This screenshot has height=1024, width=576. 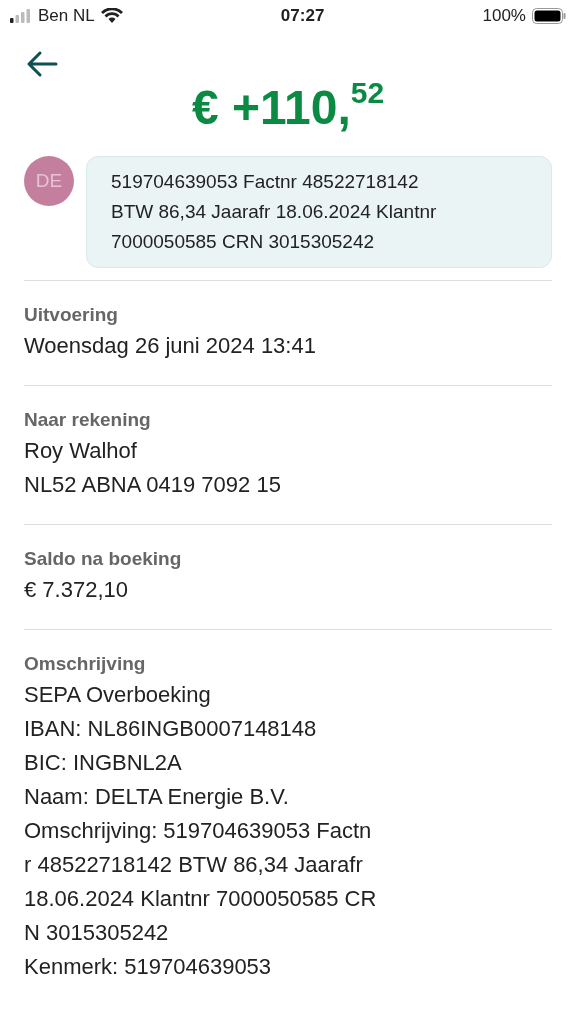 I want to click on field-label: Saldo na boeking, so click(x=103, y=559).